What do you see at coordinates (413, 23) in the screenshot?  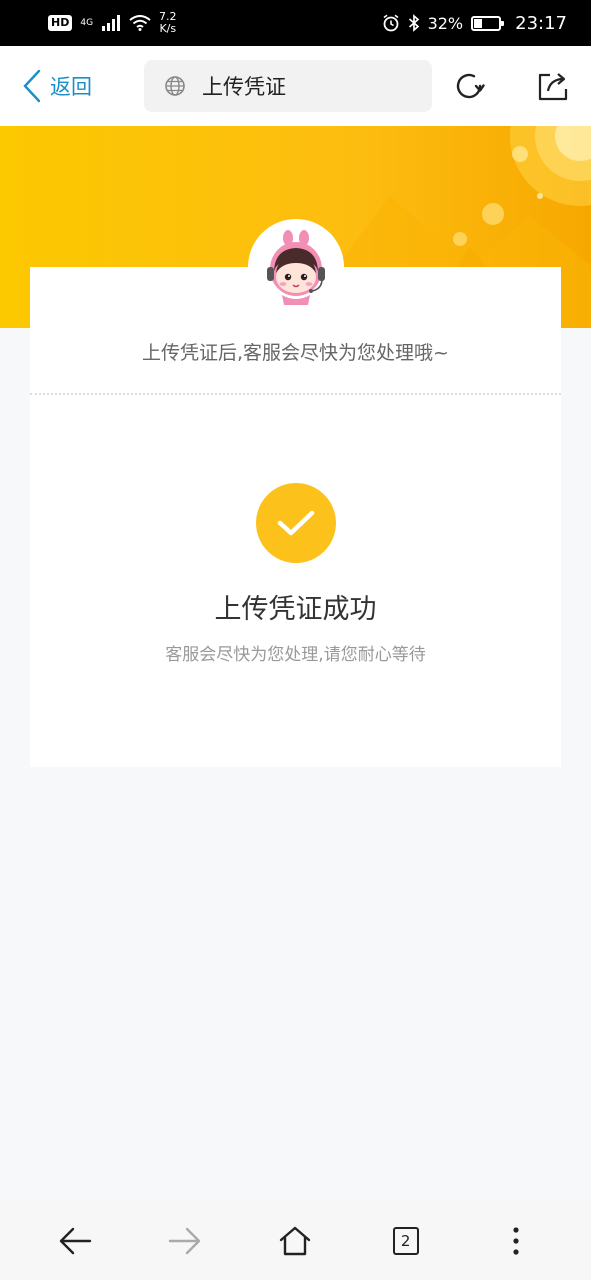 I see `bluetooth-icon` at bounding box center [413, 23].